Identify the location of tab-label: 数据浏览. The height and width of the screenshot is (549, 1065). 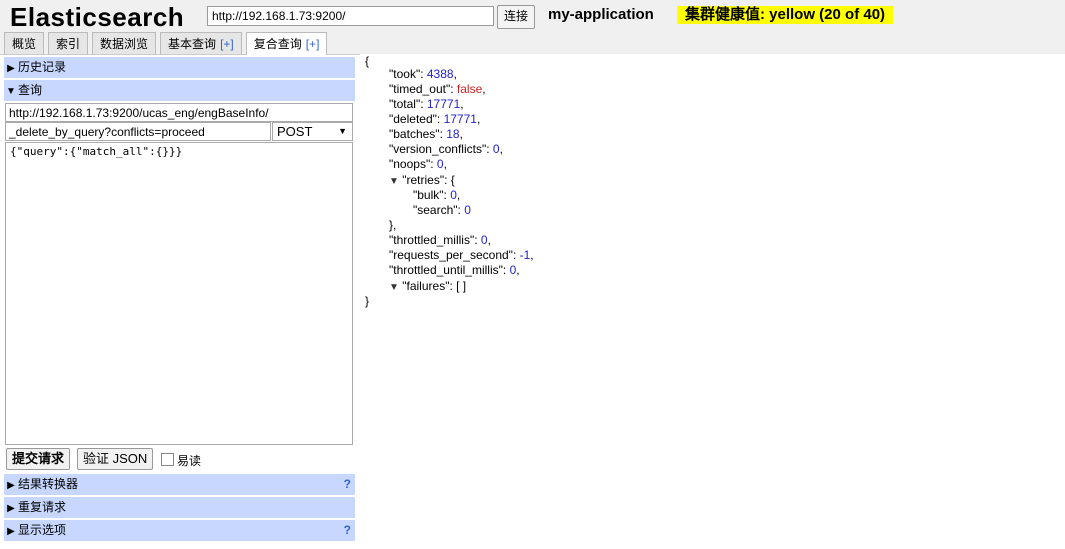
(124, 44).